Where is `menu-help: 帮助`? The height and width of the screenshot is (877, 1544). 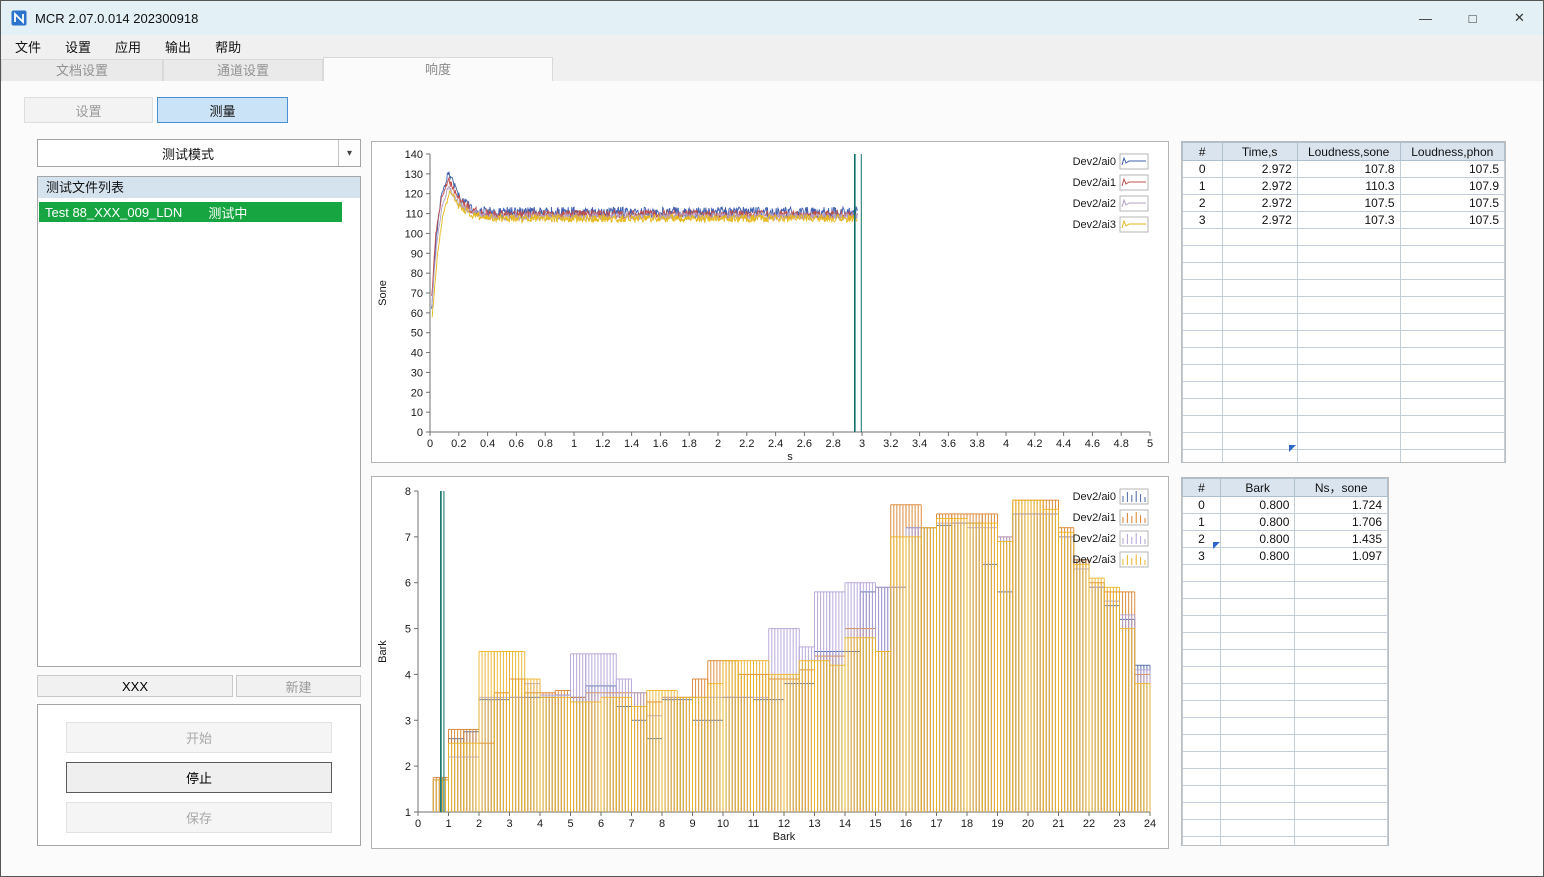
menu-help: 帮助 is located at coordinates (228, 46).